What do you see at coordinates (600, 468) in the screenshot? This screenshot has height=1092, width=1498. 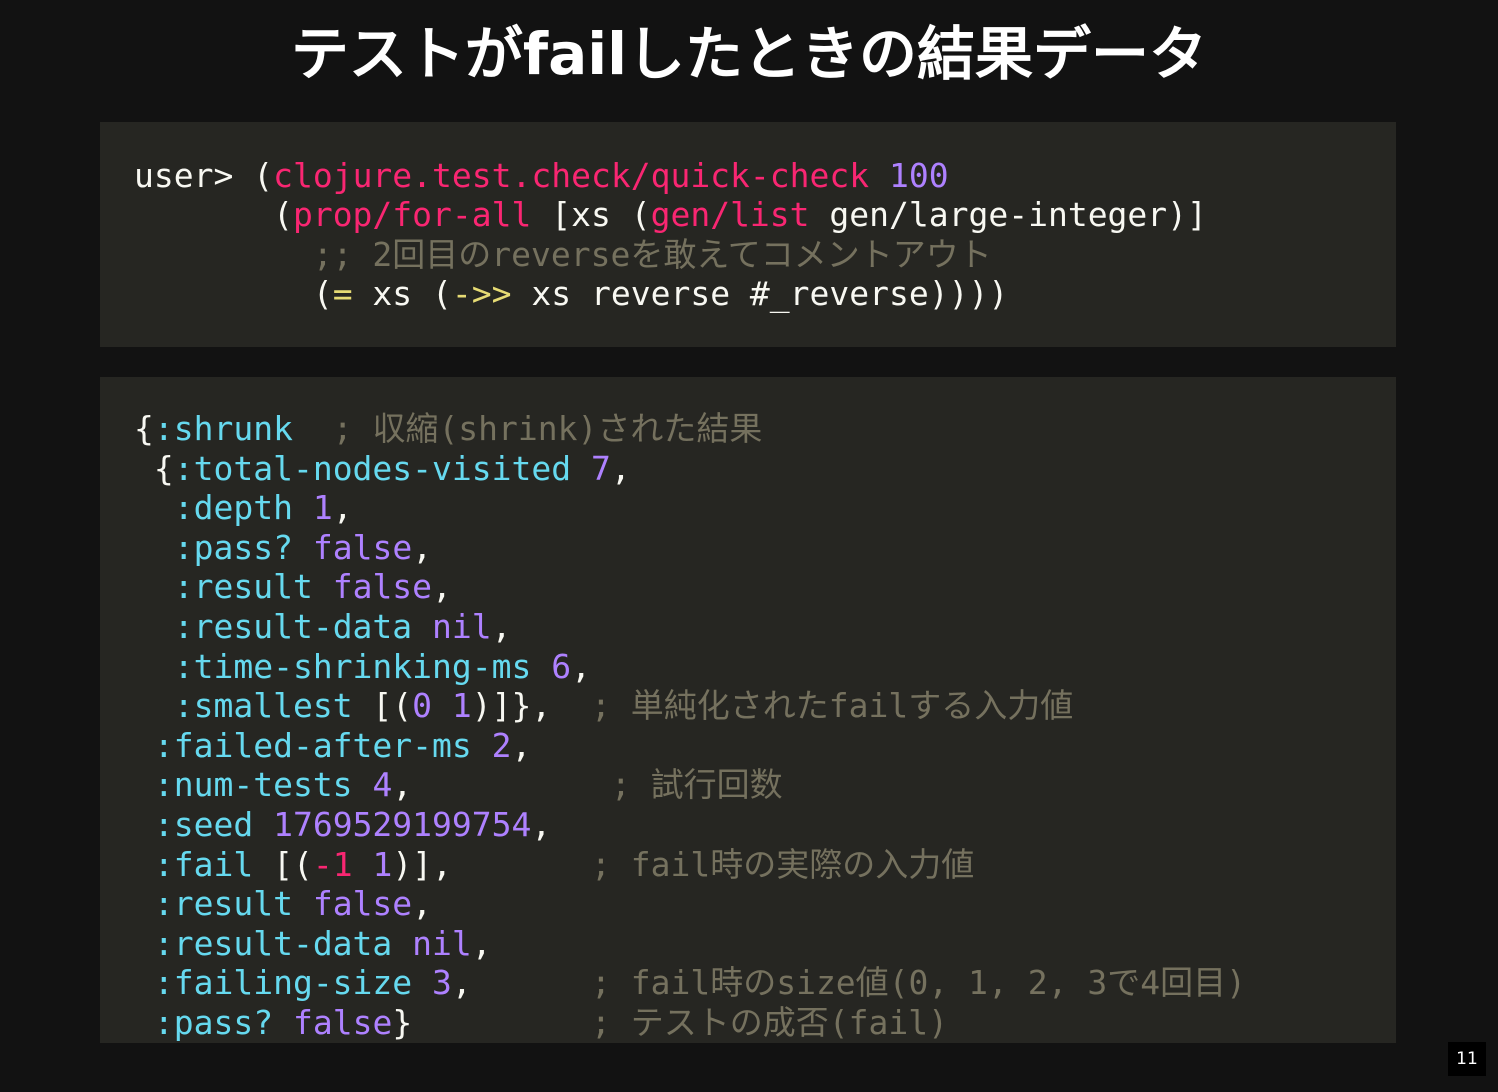 I see `code-number: 7` at bounding box center [600, 468].